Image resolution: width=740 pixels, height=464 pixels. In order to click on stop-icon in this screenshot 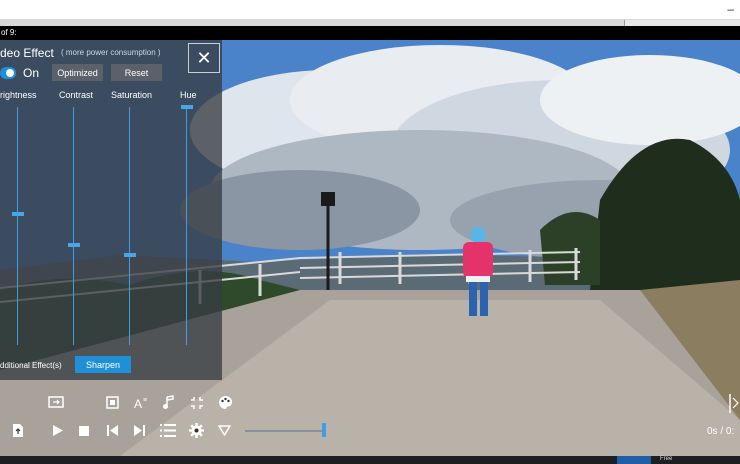, I will do `click(84, 431)`.